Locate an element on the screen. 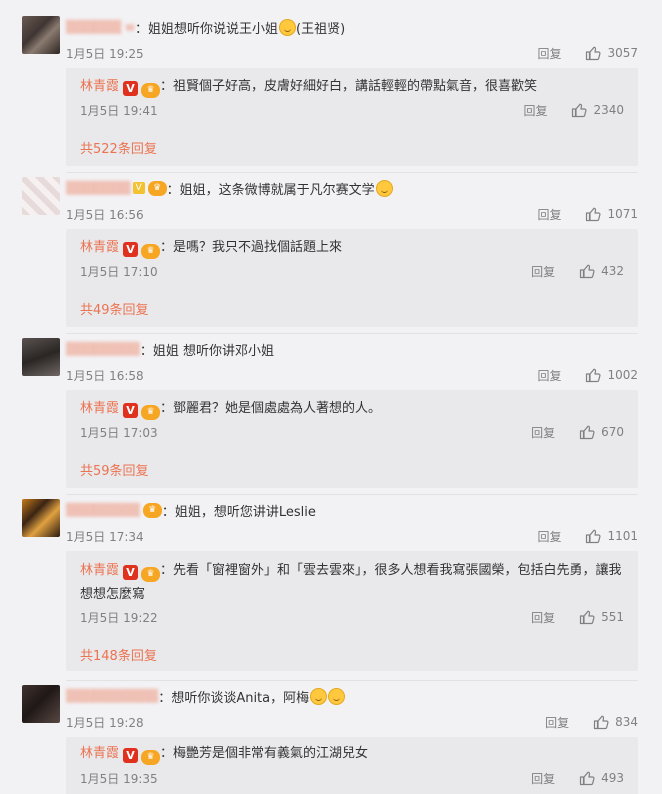 This screenshot has width=662, height=794. reply-timestamp: 1月5日 19:41 is located at coordinates (119, 110).